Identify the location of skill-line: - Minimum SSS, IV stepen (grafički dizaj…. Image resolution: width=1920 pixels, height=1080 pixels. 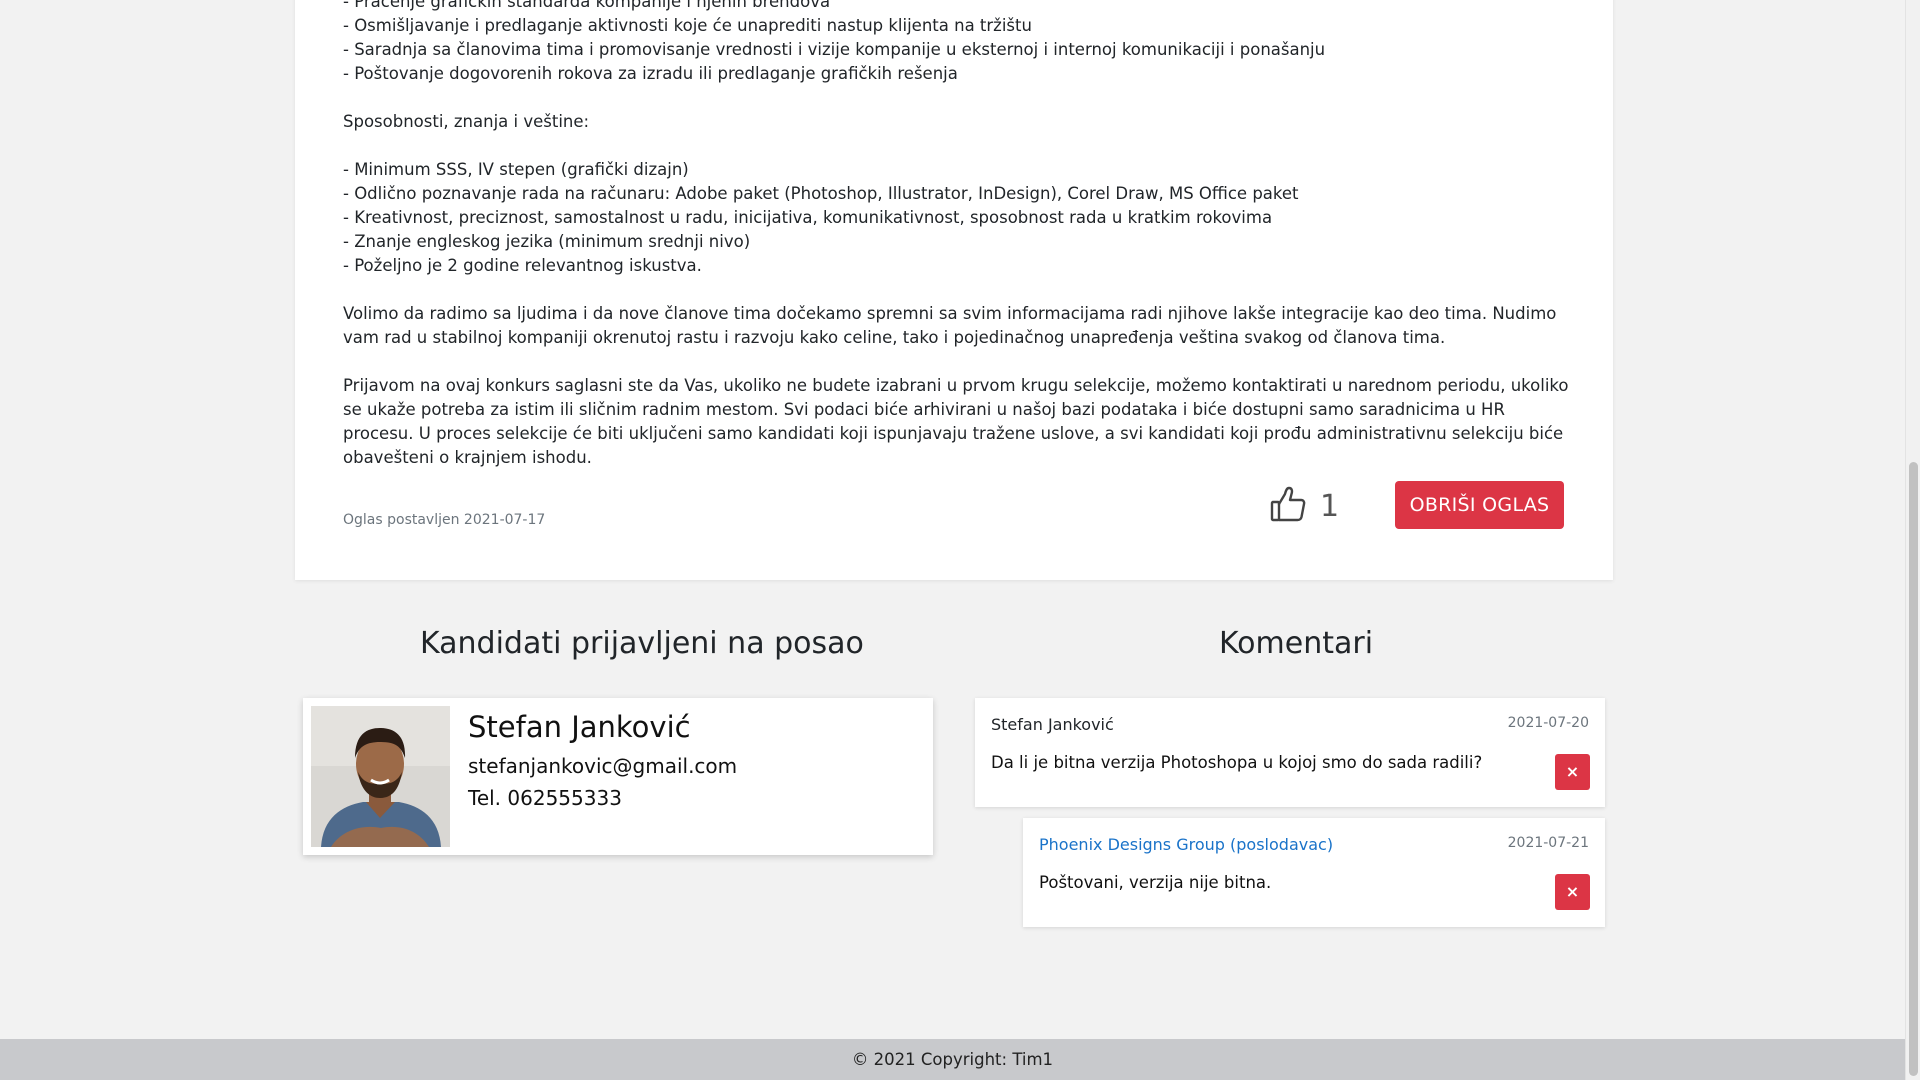
(516, 169).